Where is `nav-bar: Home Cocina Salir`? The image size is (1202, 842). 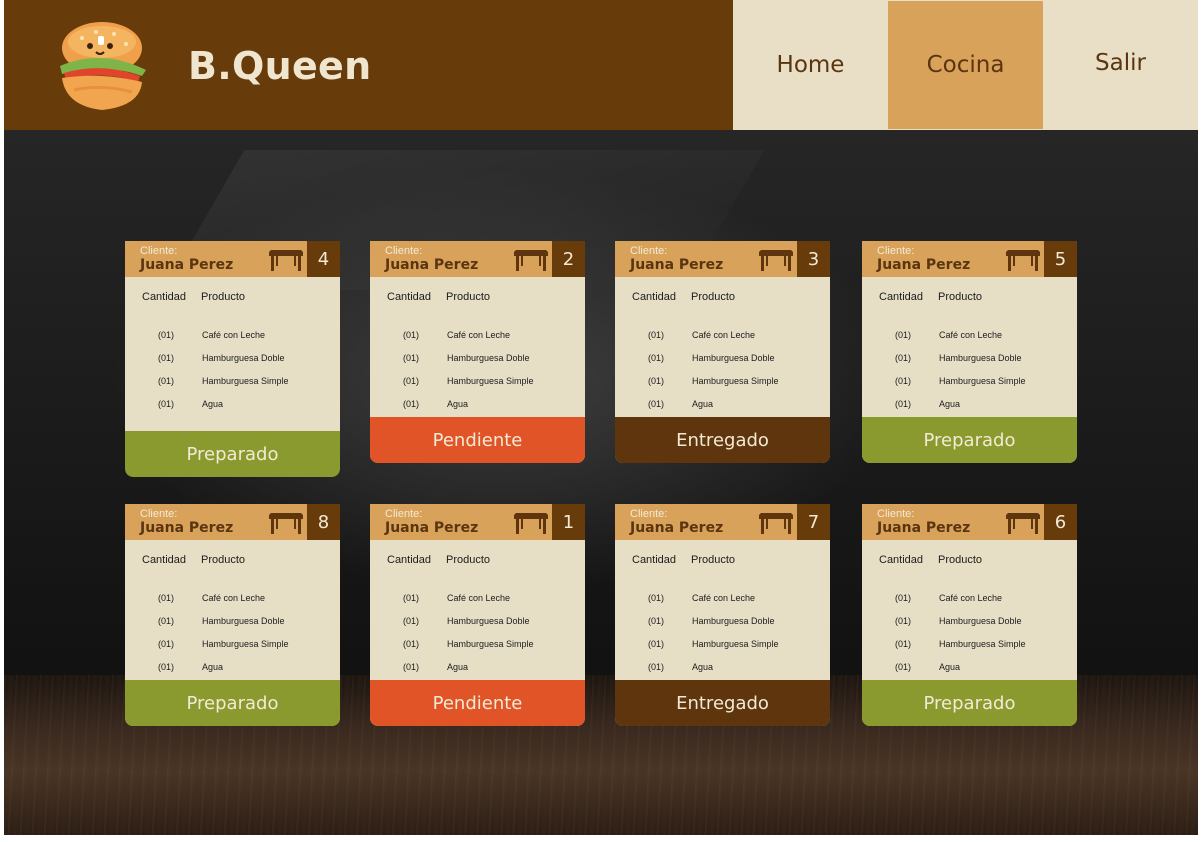 nav-bar: Home Cocina Salir is located at coordinates (965, 65).